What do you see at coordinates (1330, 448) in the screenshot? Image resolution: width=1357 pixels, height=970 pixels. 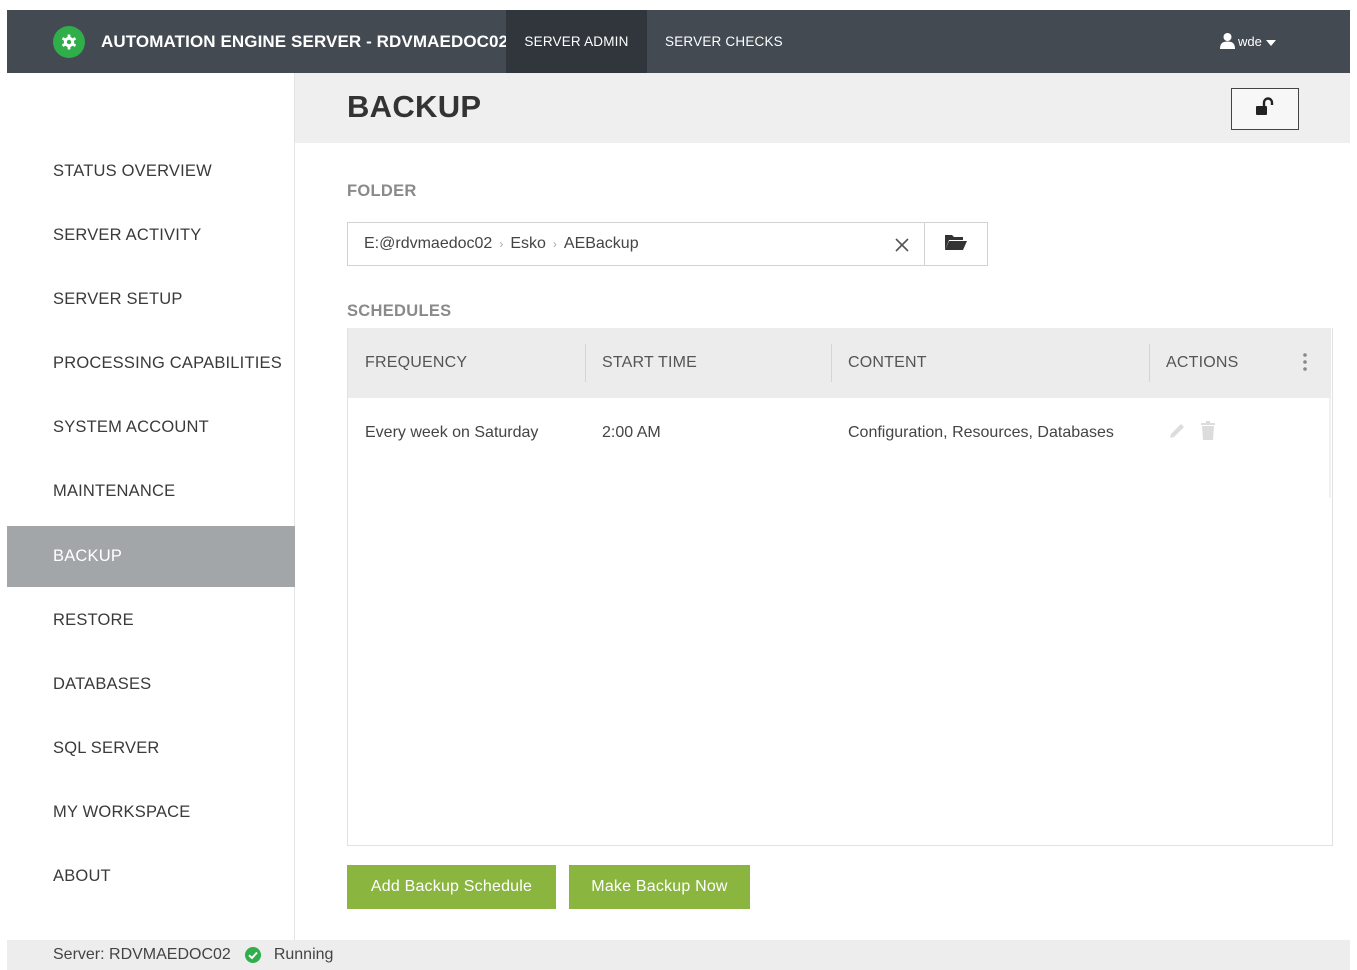 I see `table-scrollbar` at bounding box center [1330, 448].